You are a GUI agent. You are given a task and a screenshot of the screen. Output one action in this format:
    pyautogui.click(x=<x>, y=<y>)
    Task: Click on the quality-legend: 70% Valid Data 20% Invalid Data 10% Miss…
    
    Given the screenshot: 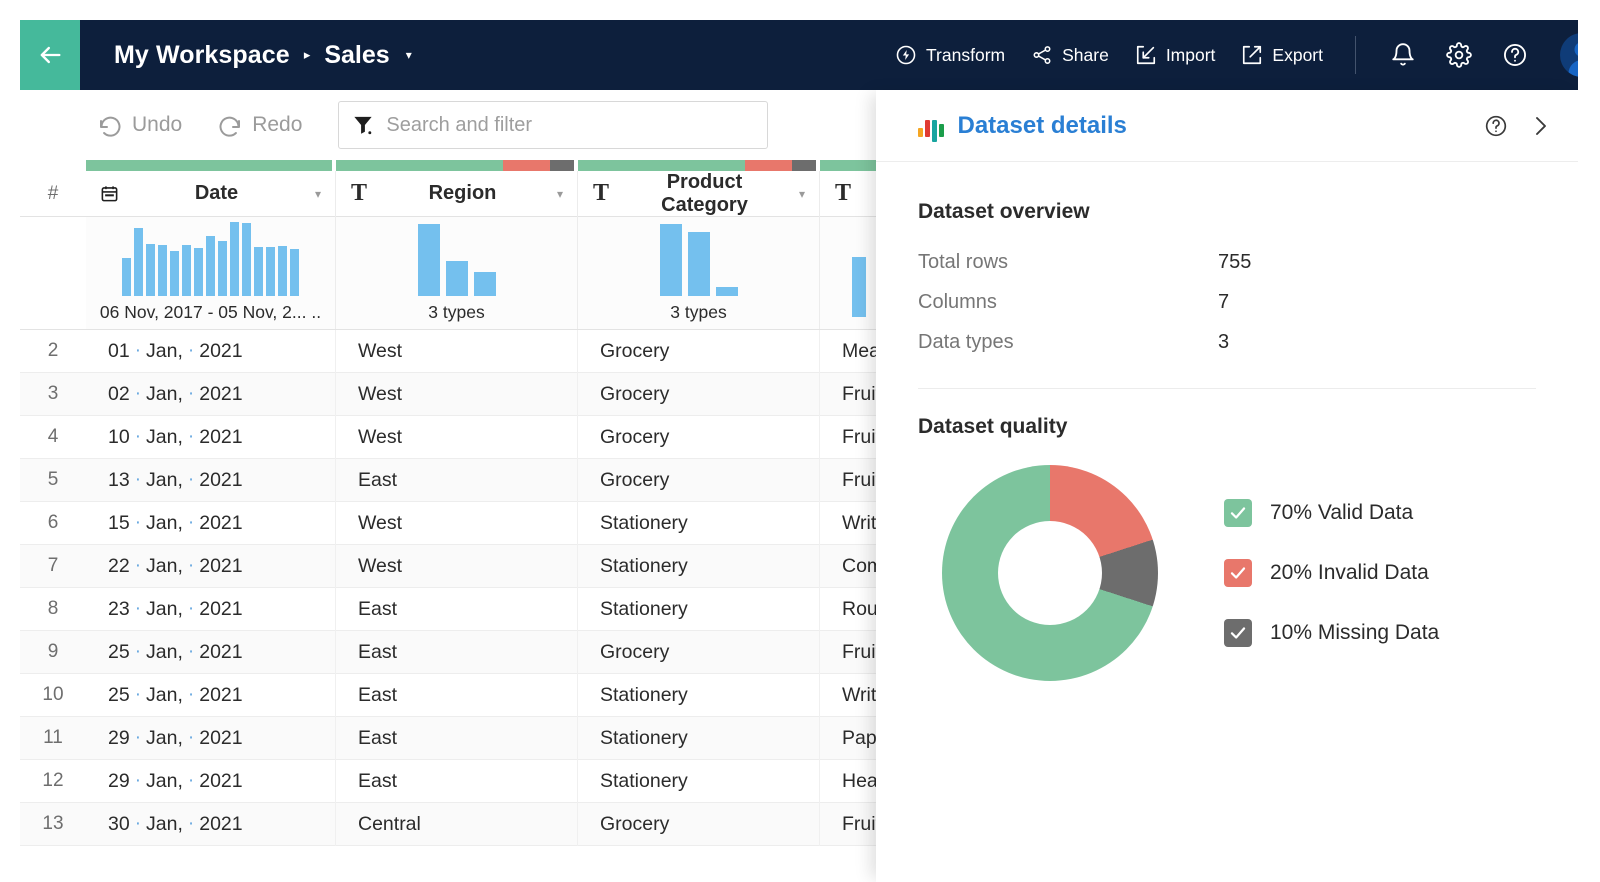 What is the action you would take?
    pyautogui.click(x=1331, y=573)
    